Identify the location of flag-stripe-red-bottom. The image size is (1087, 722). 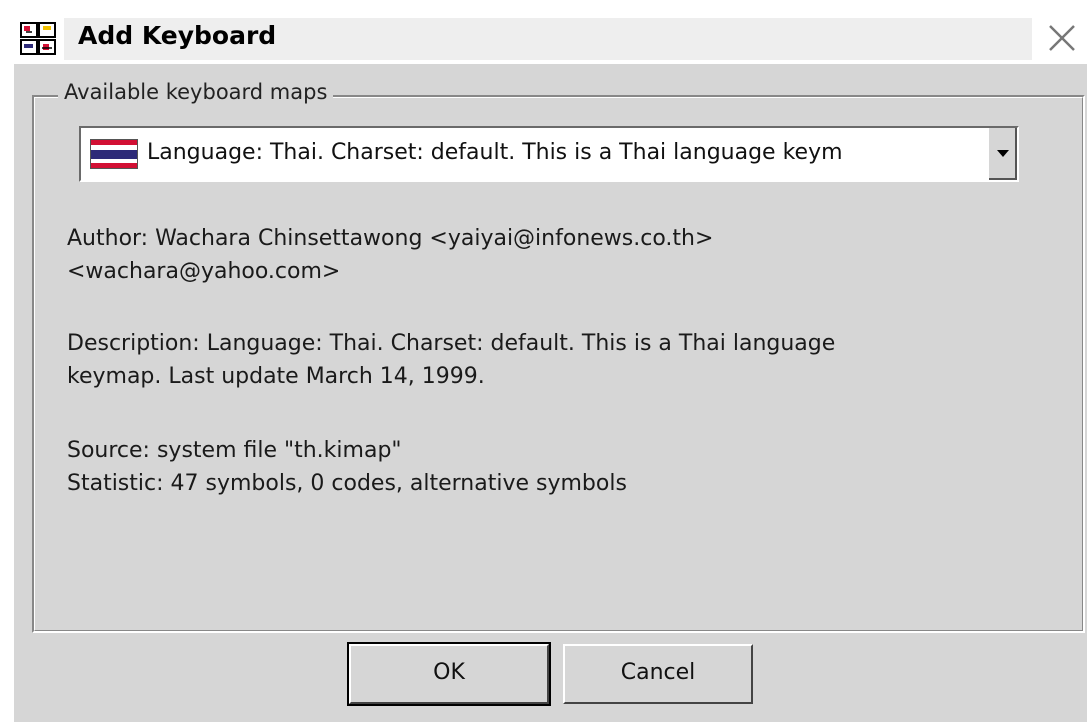
(114, 165).